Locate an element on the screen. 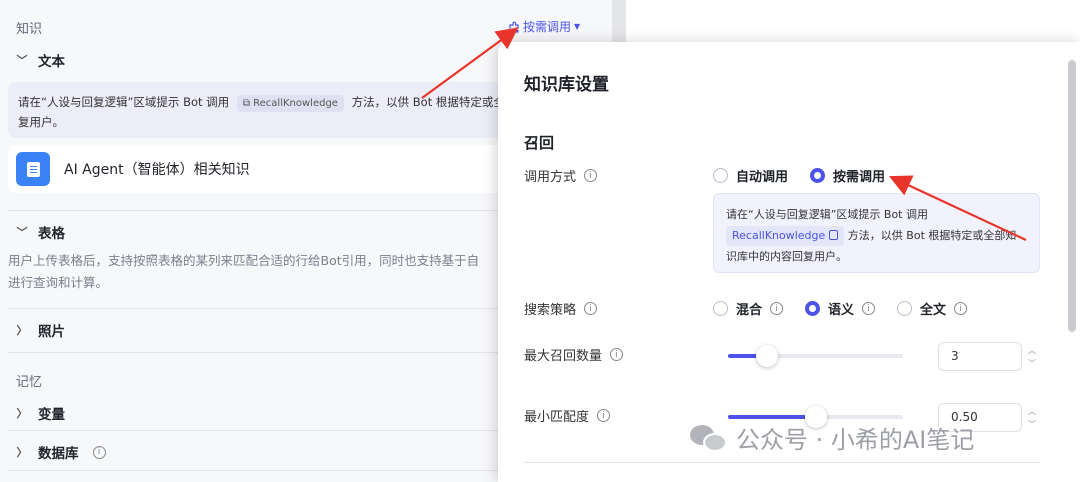  copy-icon is located at coordinates (834, 235).